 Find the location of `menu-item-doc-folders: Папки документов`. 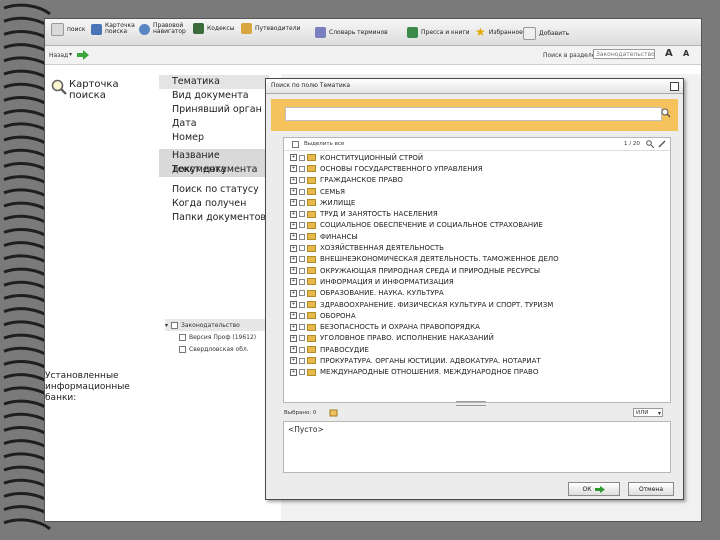

menu-item-doc-folders: Папки документов is located at coordinates (214, 218).